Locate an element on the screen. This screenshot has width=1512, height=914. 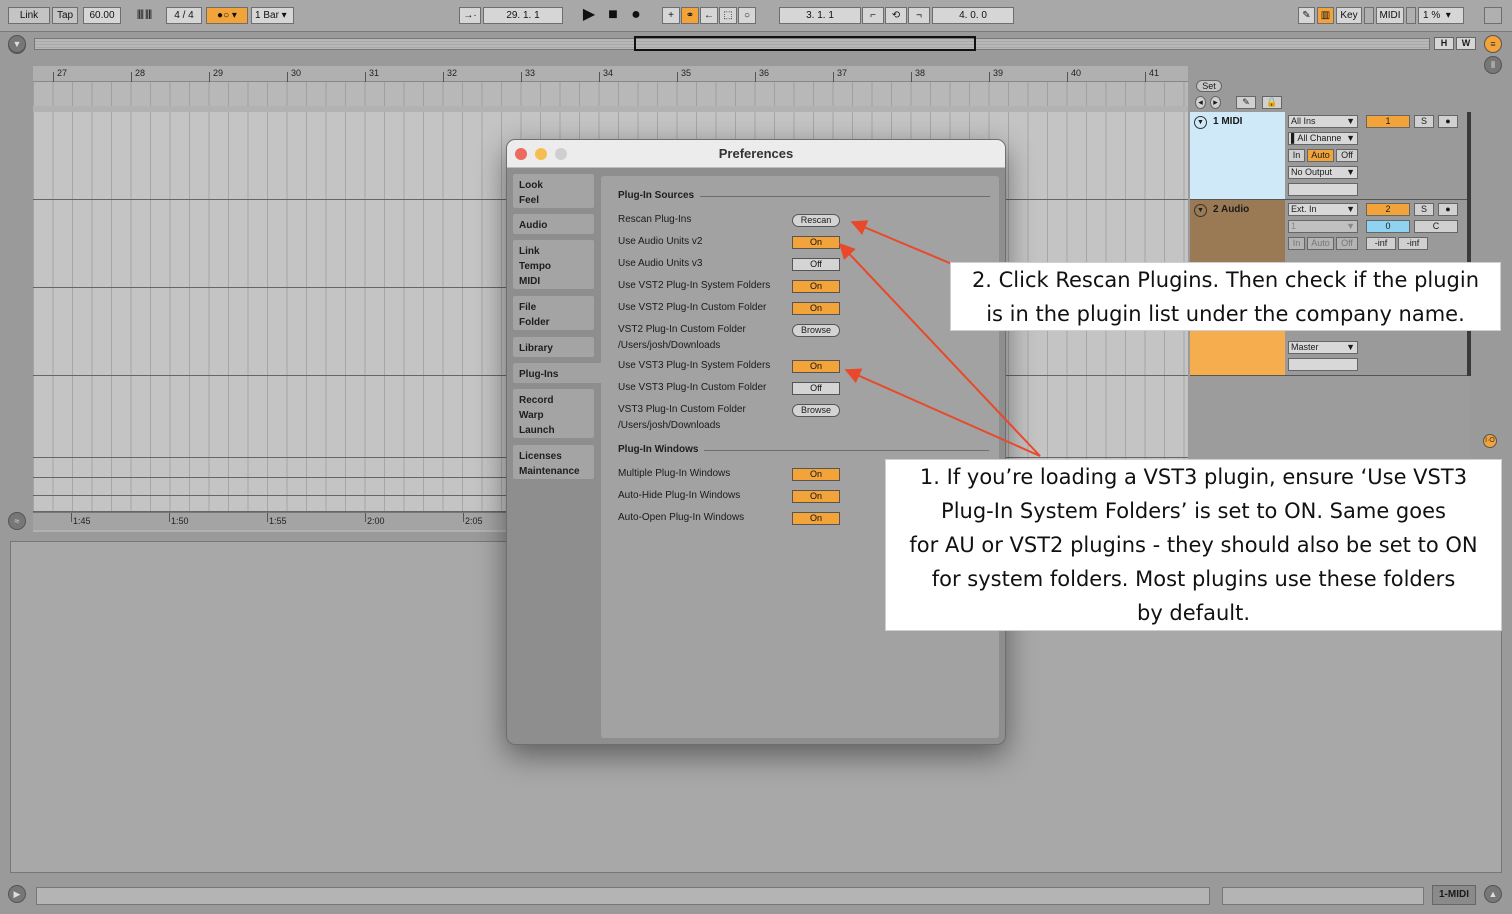
record-icon: ● is located at coordinates (636, 15).